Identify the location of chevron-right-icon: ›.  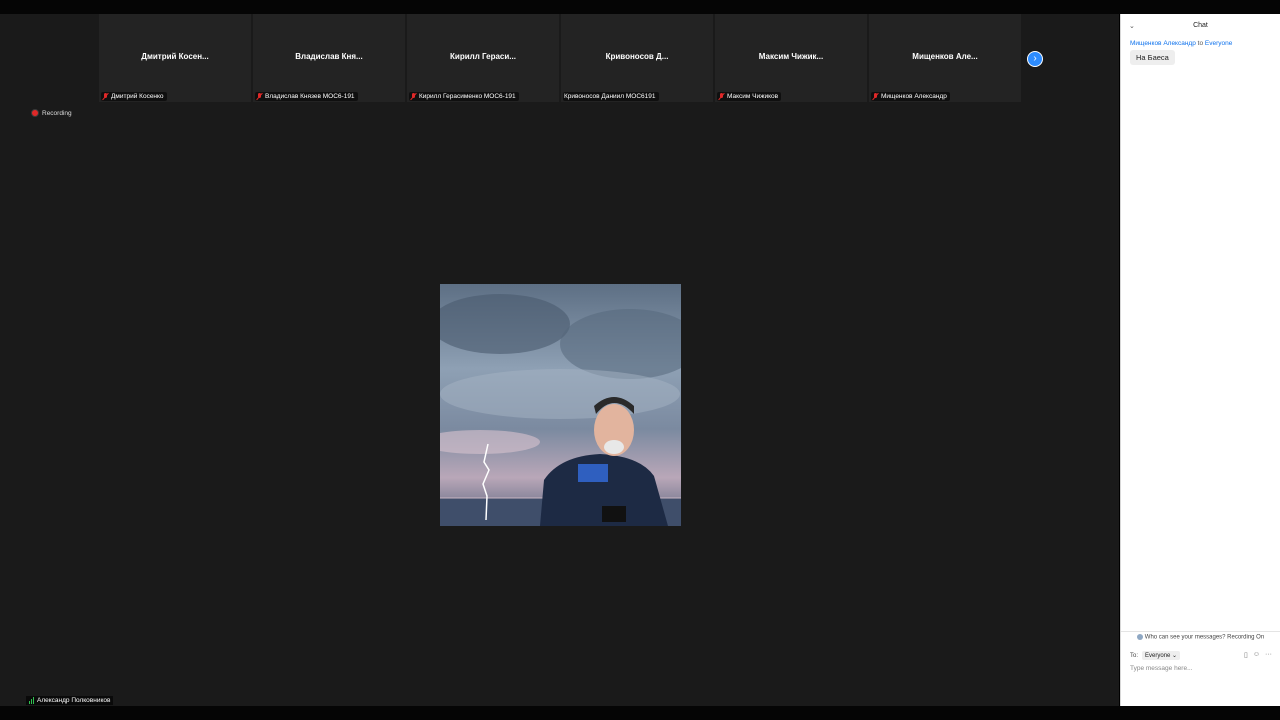
(1035, 58).